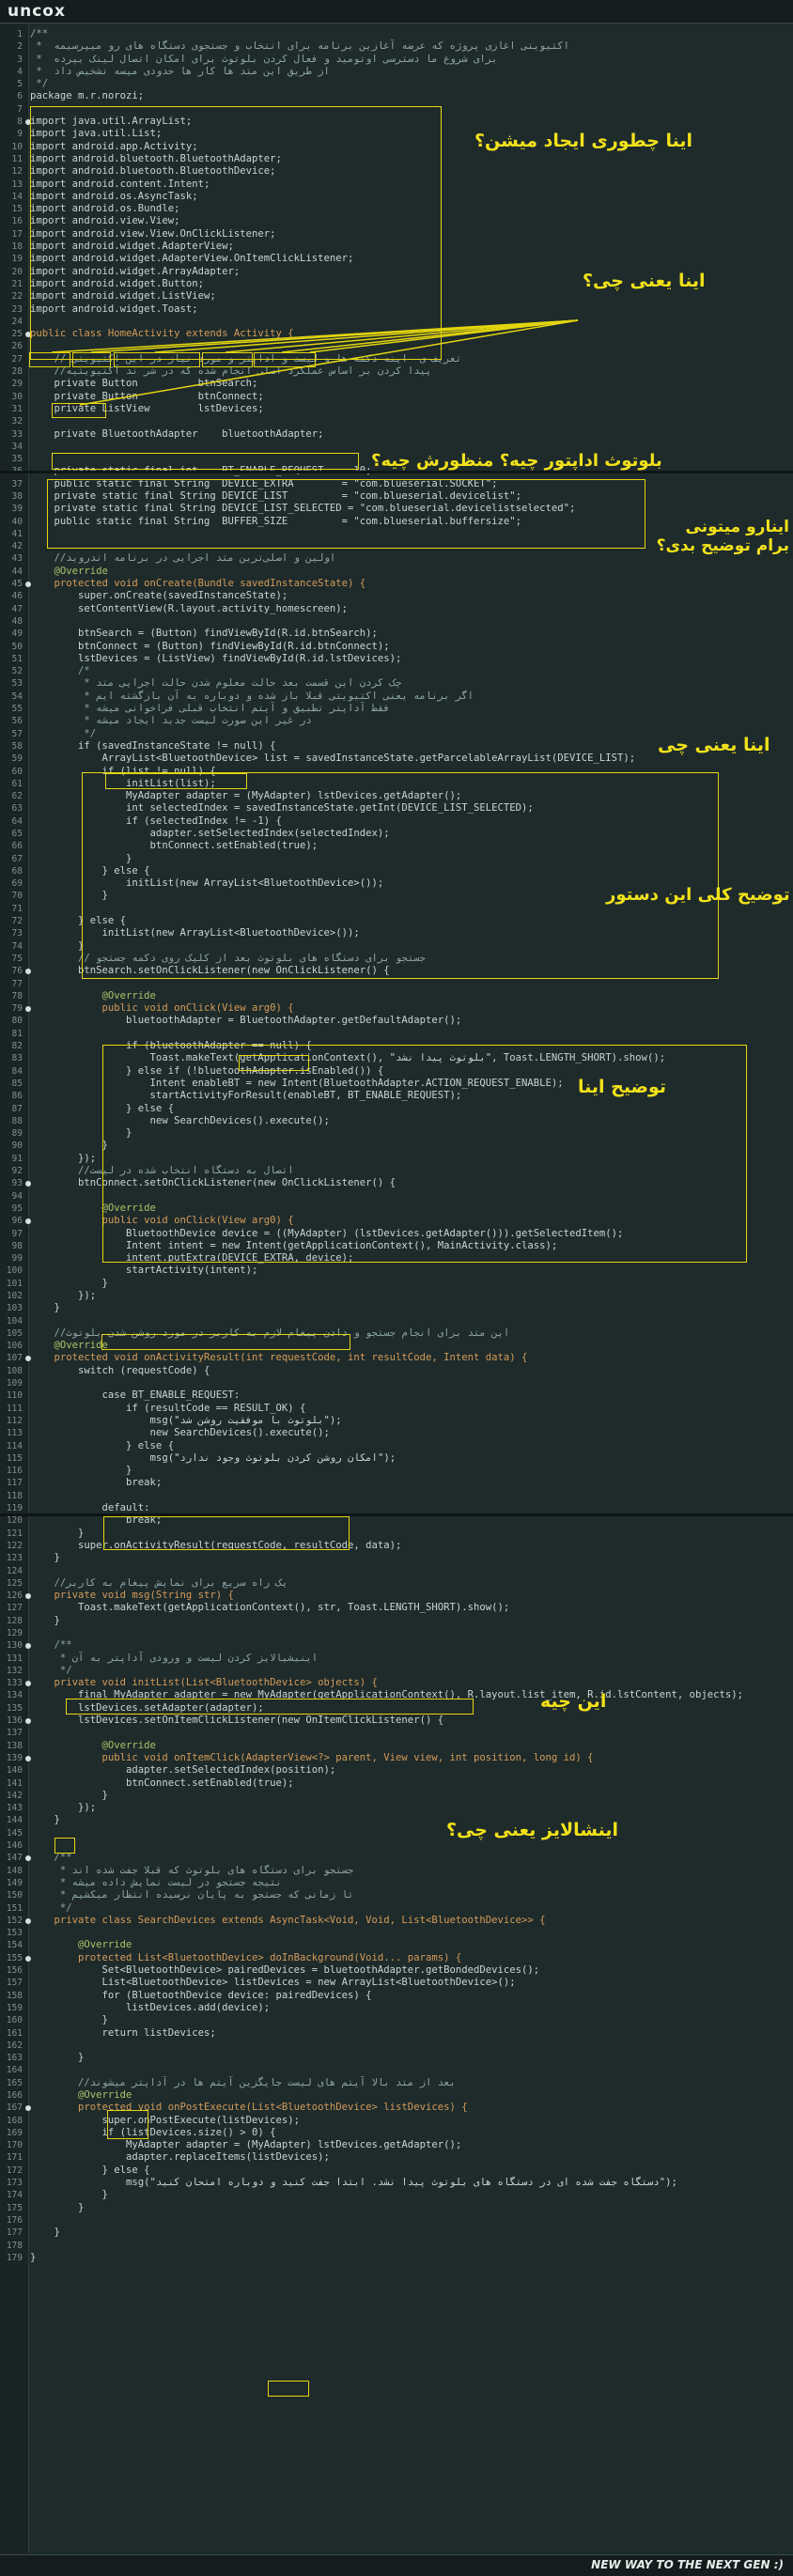 The image size is (793, 2576). I want to click on footer-slogan: NEW WAY TO THE NEXT GEN :), so click(687, 2565).